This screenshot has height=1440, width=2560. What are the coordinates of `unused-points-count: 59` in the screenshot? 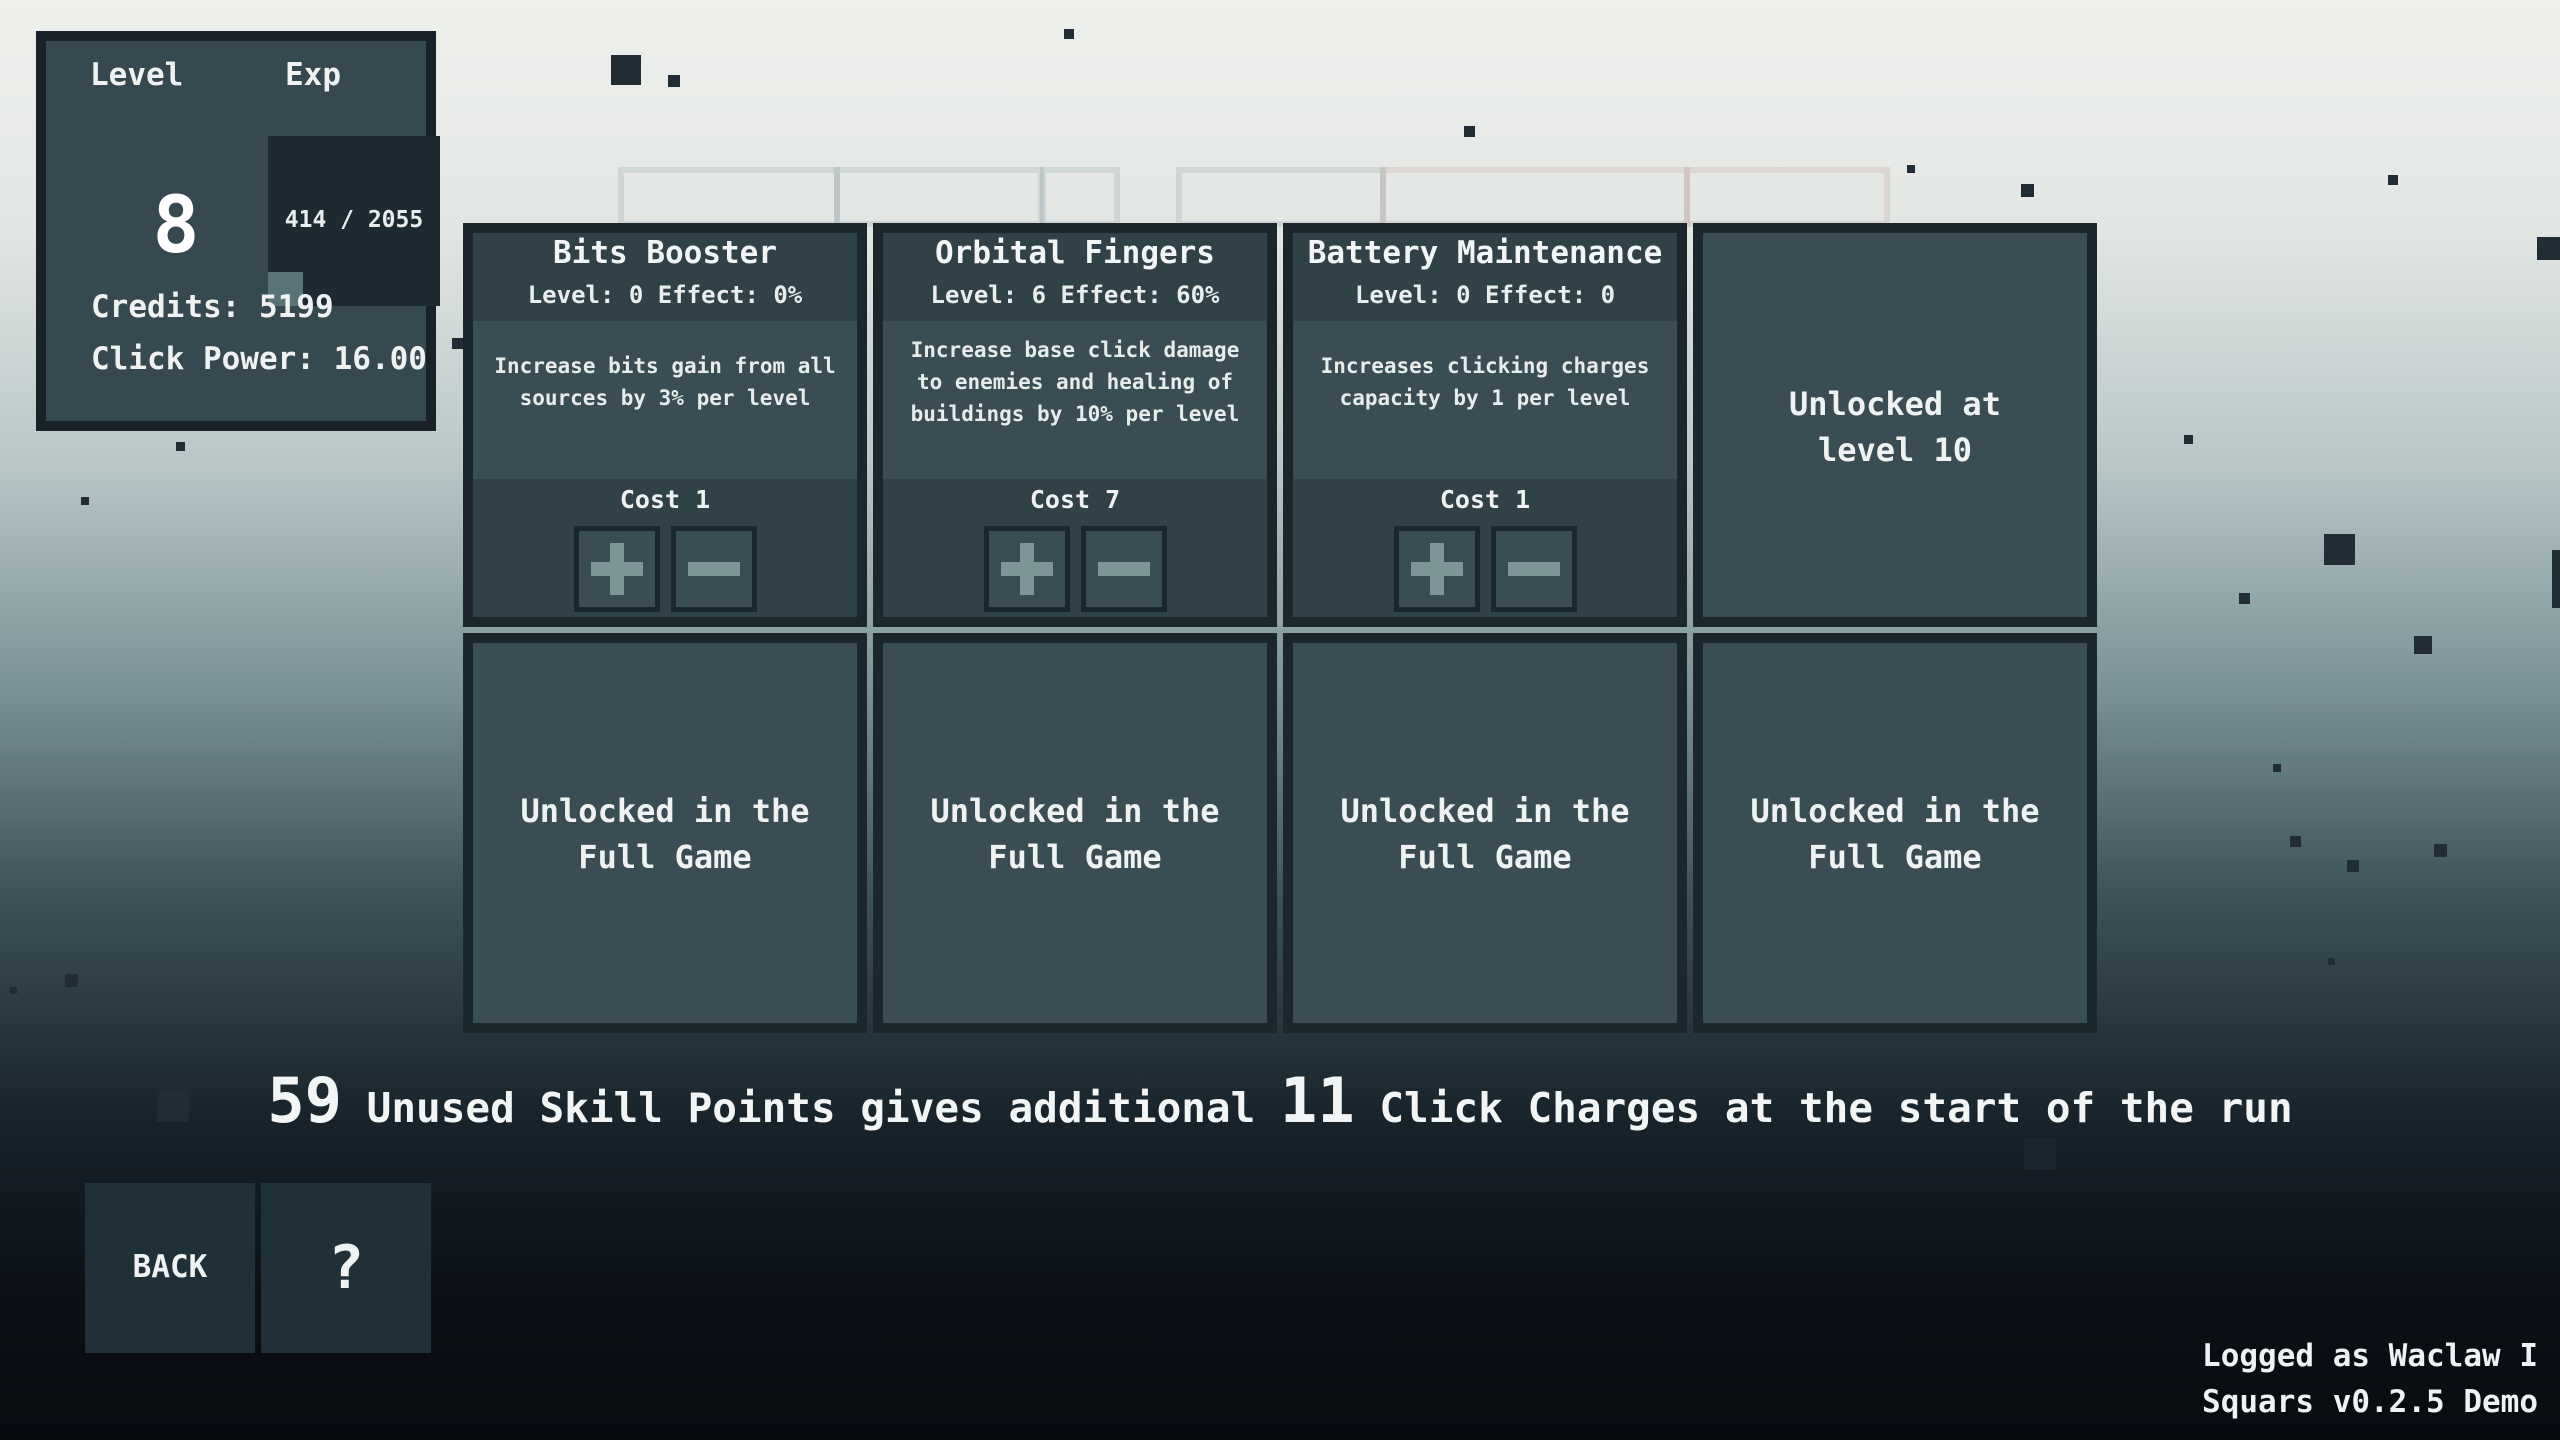 It's located at (304, 1100).